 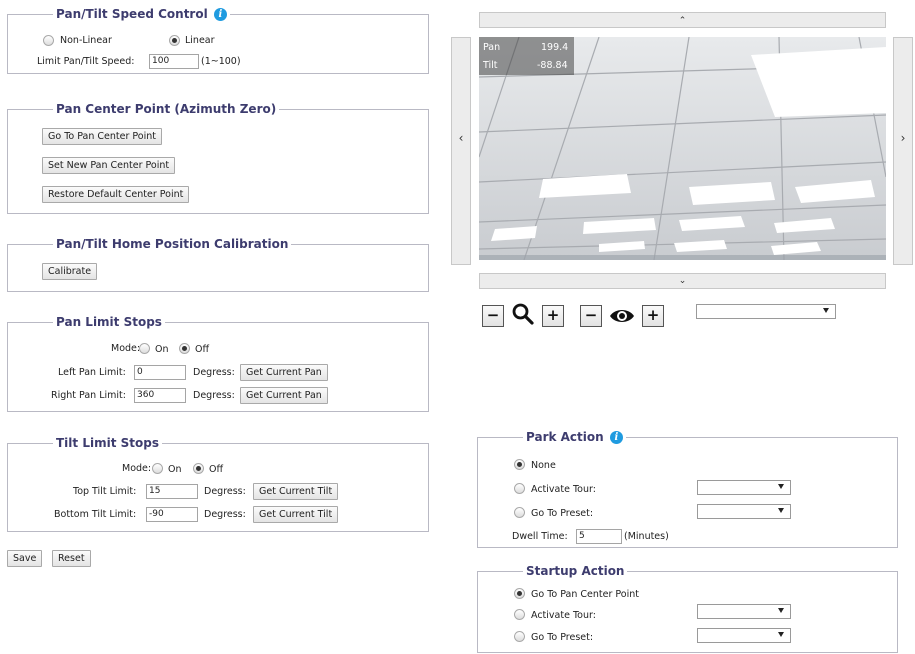 What do you see at coordinates (126, 348) in the screenshot?
I see `pan-mode-label: Mode:` at bounding box center [126, 348].